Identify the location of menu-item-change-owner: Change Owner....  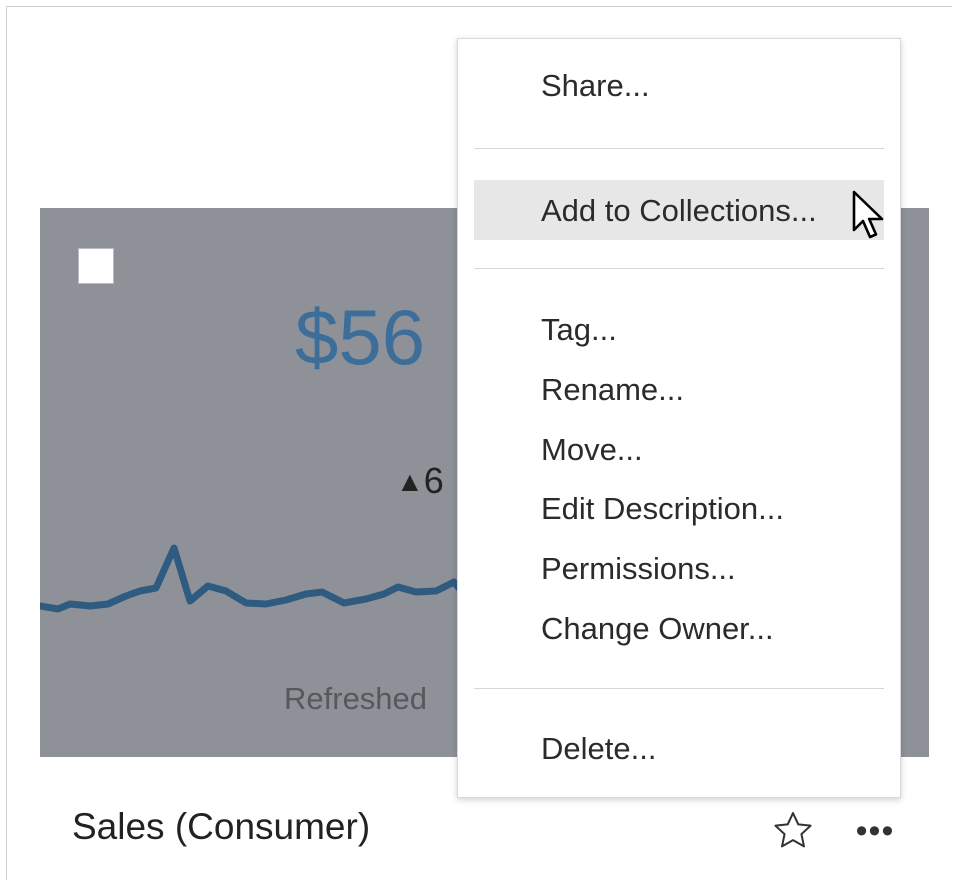
(679, 628).